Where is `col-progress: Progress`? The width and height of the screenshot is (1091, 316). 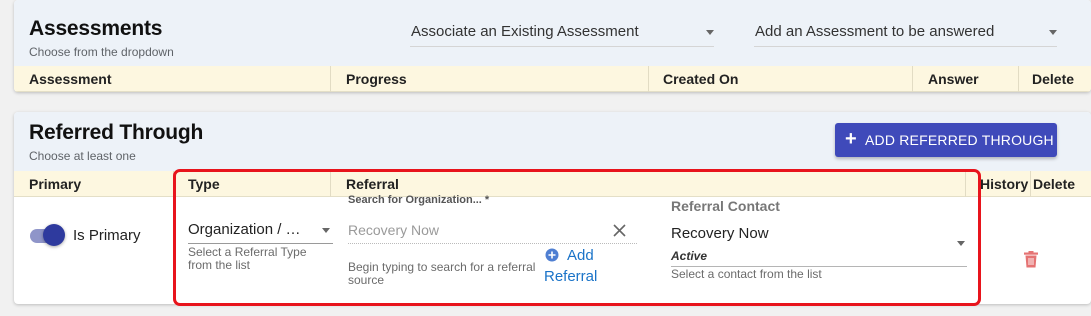
col-progress: Progress is located at coordinates (376, 79).